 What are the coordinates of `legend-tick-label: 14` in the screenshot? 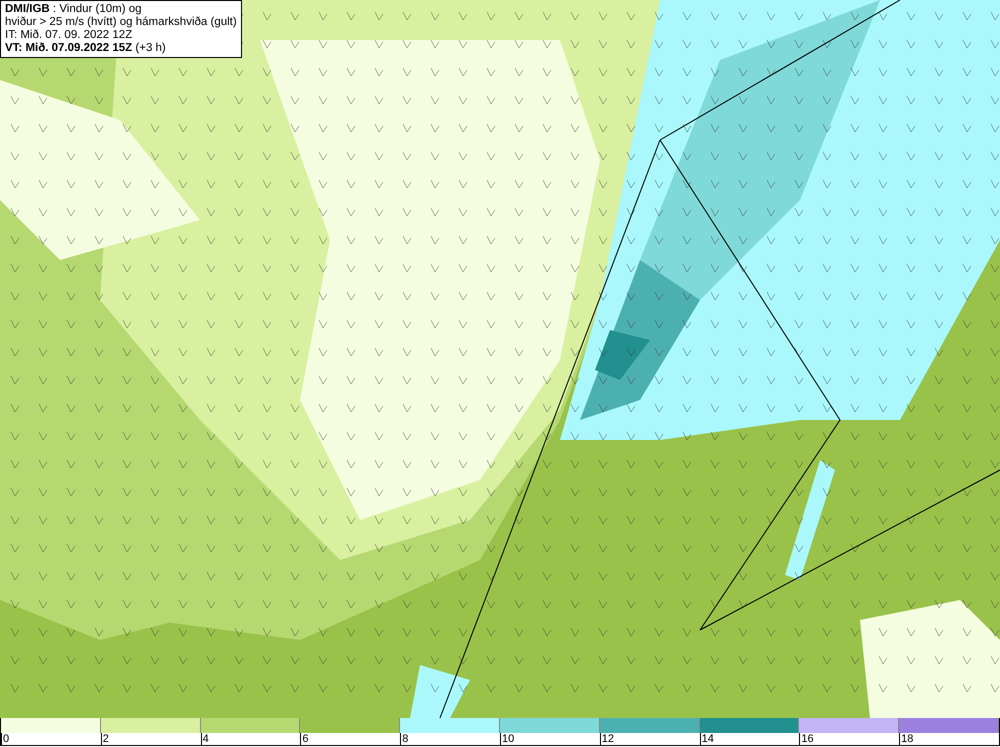 It's located at (707, 739).